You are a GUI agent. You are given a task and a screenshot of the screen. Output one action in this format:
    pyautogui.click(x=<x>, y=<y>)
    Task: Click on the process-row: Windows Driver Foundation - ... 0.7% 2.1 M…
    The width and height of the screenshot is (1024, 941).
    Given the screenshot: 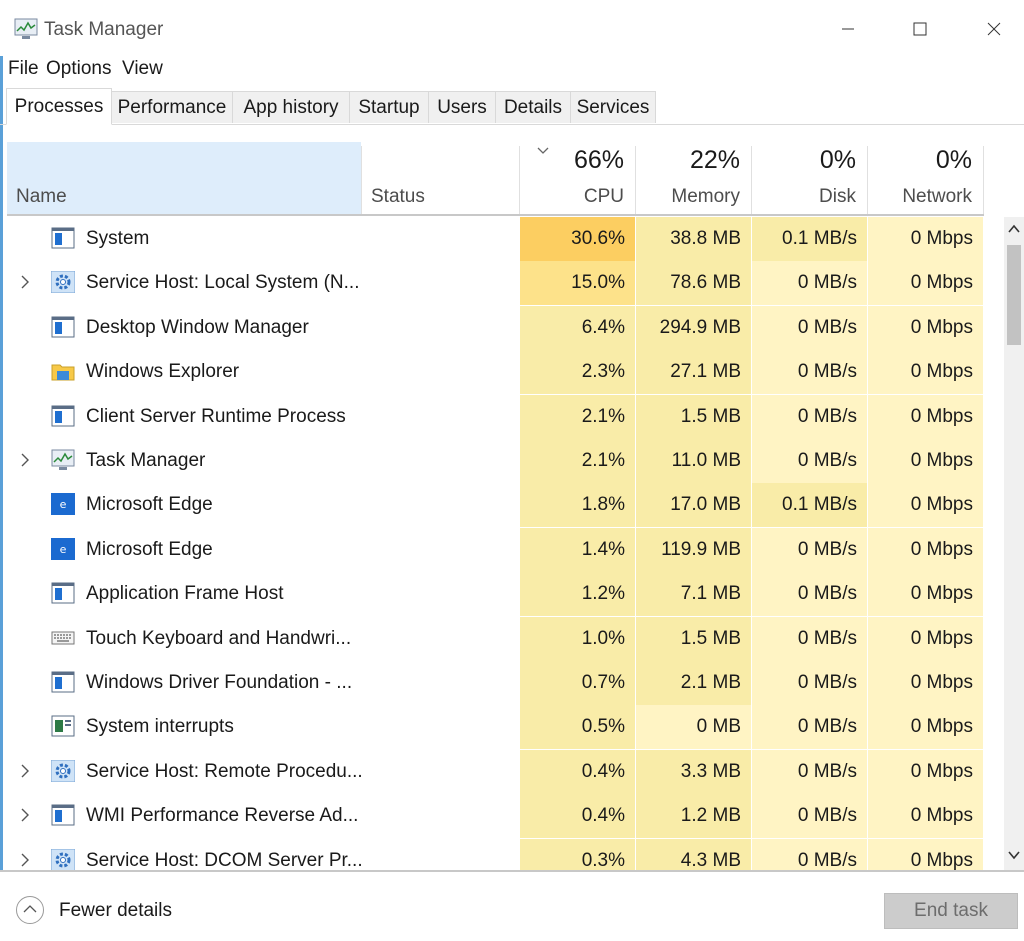 What is the action you would take?
    pyautogui.click(x=502, y=683)
    